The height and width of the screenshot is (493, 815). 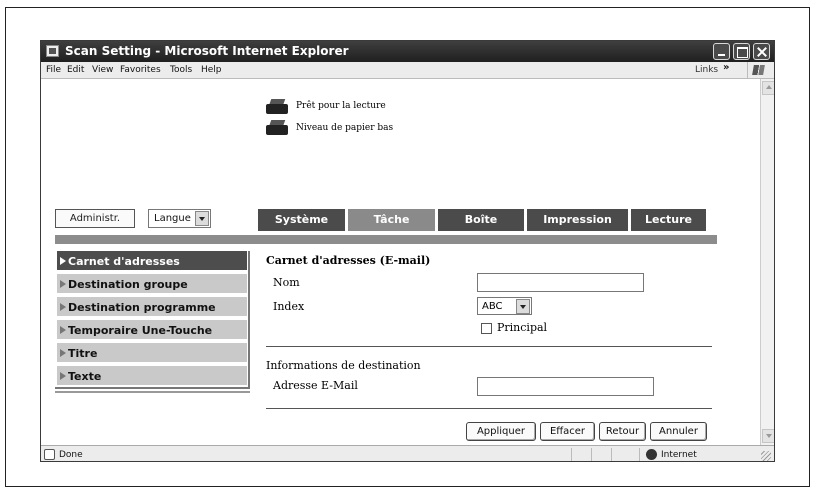 What do you see at coordinates (768, 88) in the screenshot?
I see `scroll-up-icon` at bounding box center [768, 88].